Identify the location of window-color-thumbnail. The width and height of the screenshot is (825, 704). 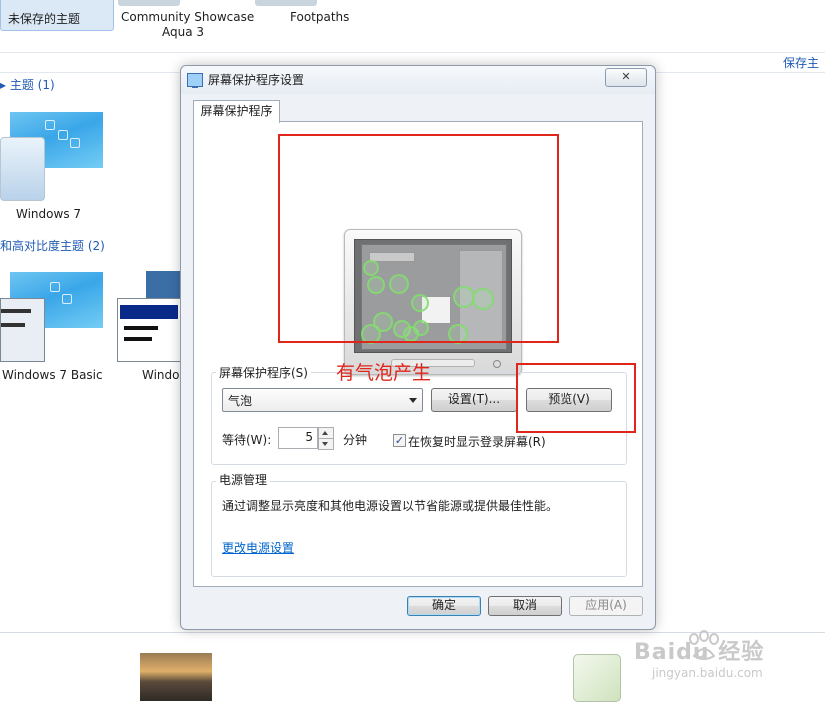
(597, 678).